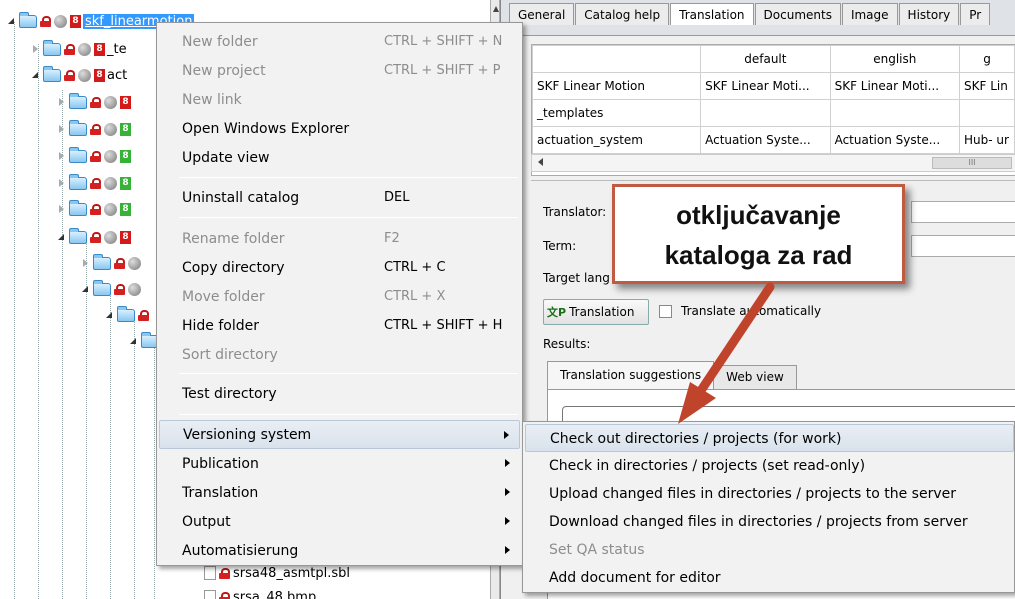  What do you see at coordinates (339, 157) in the screenshot?
I see `menu-item-update-view: Update view` at bounding box center [339, 157].